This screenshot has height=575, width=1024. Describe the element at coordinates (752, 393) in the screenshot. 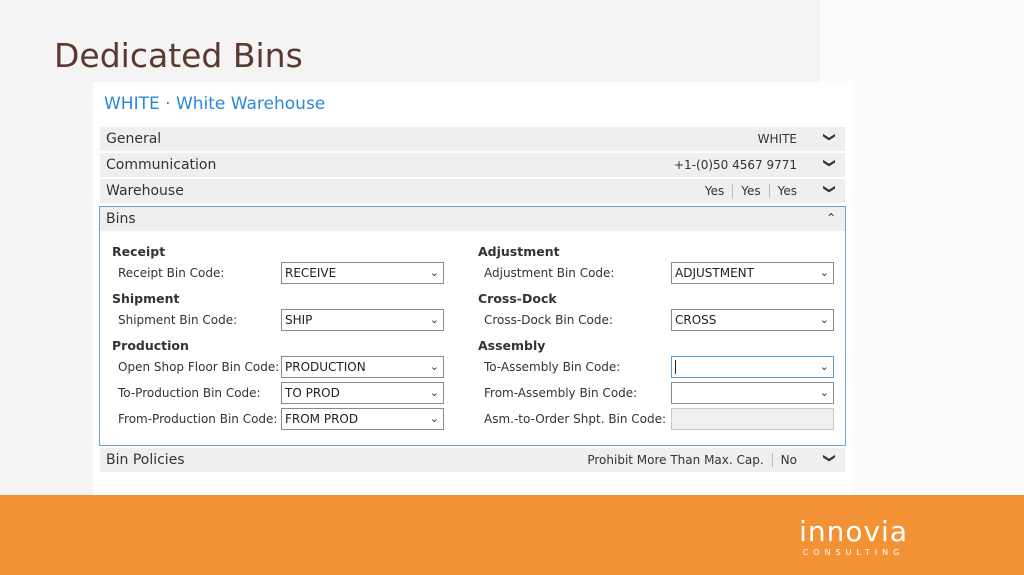

I see `from-assembly-bin-code-field: ⌄` at that location.